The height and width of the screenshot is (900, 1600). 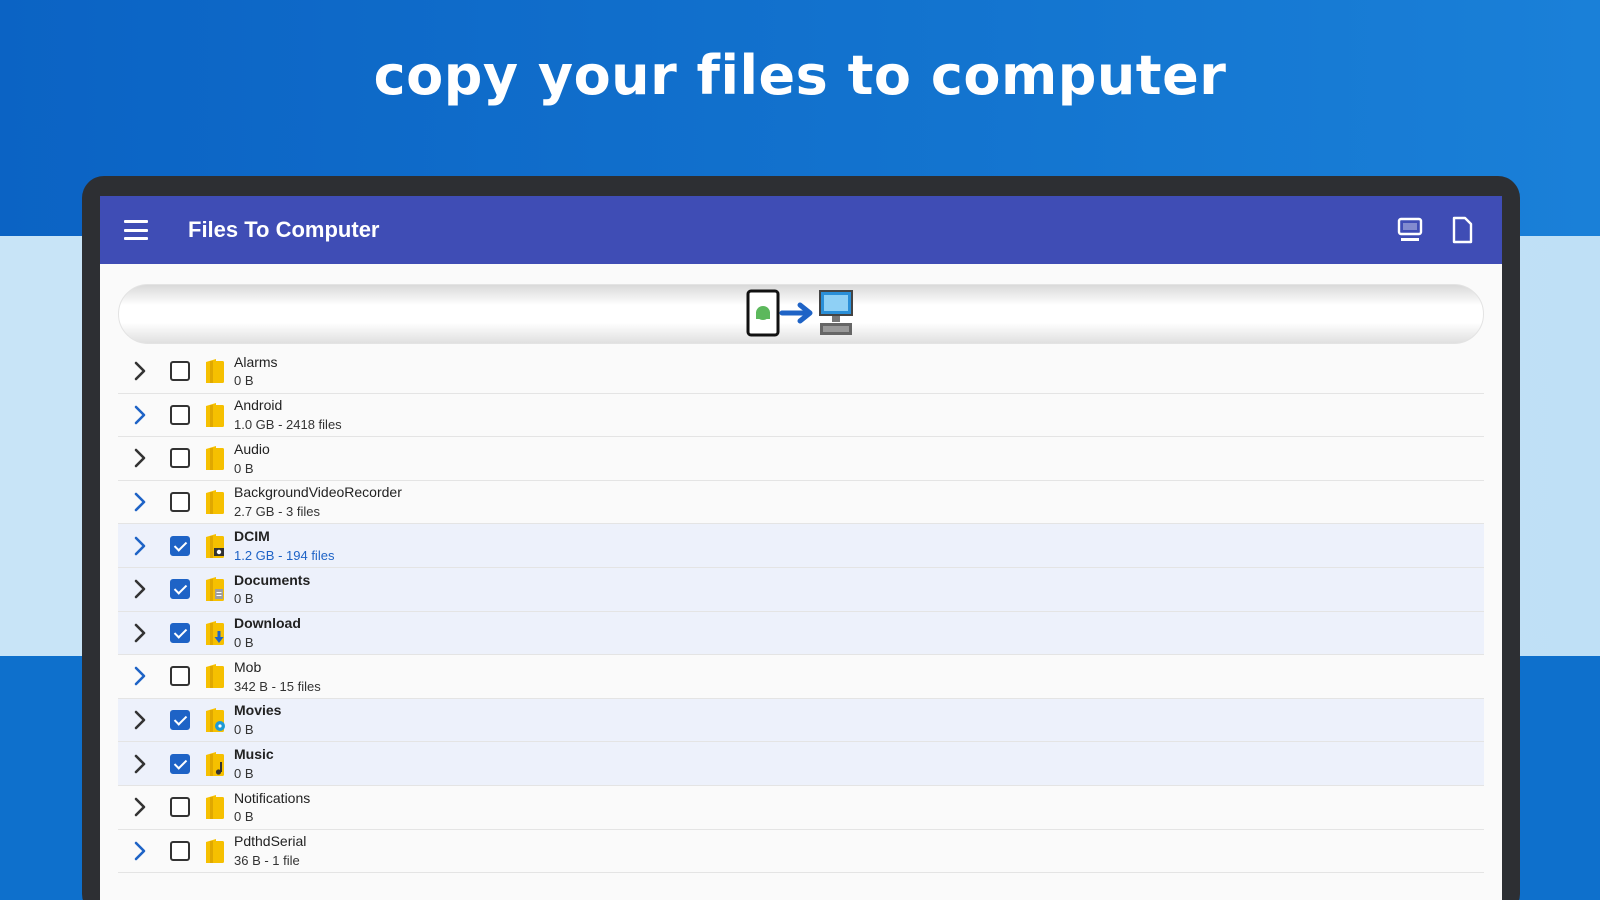 What do you see at coordinates (801, 633) in the screenshot?
I see `list-item: Download 0 B` at bounding box center [801, 633].